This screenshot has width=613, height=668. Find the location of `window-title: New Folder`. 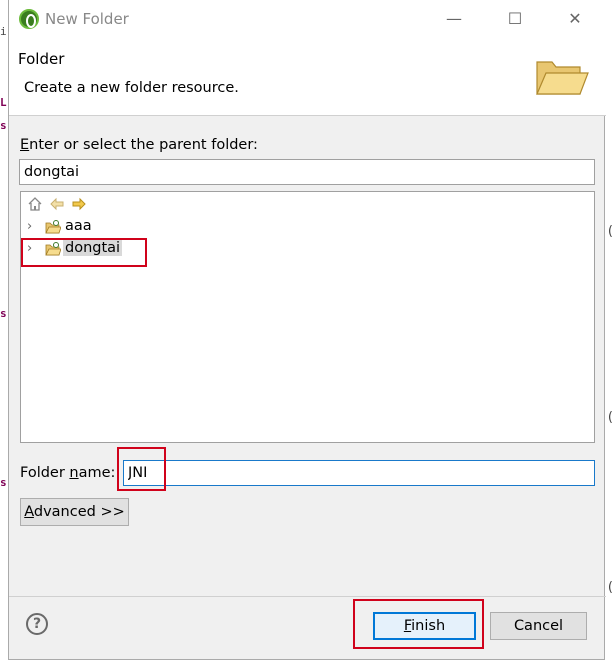

window-title: New Folder is located at coordinates (87, 19).